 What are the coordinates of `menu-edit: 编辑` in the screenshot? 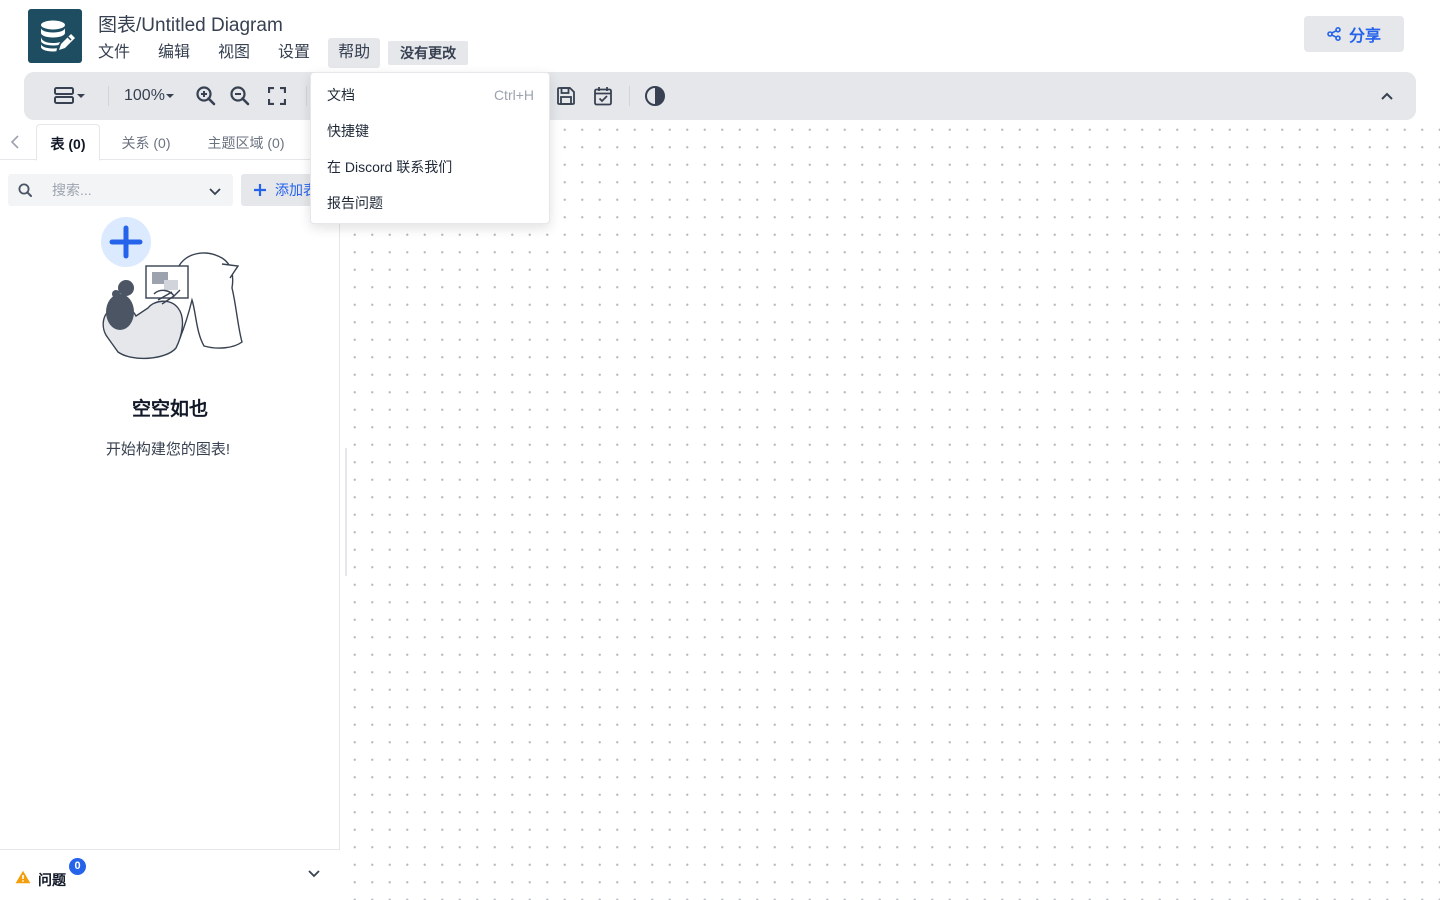 It's located at (174, 53).